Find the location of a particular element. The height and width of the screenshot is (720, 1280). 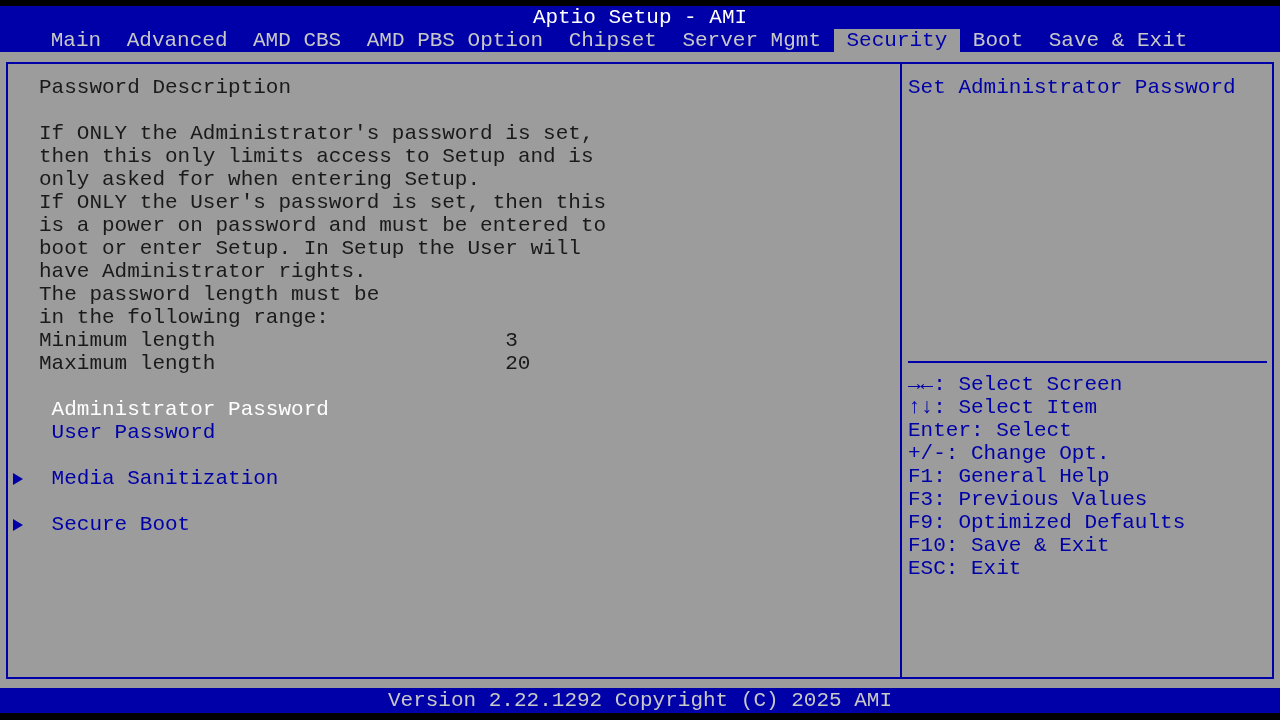

setting-label: Minimum length is located at coordinates (128, 340).